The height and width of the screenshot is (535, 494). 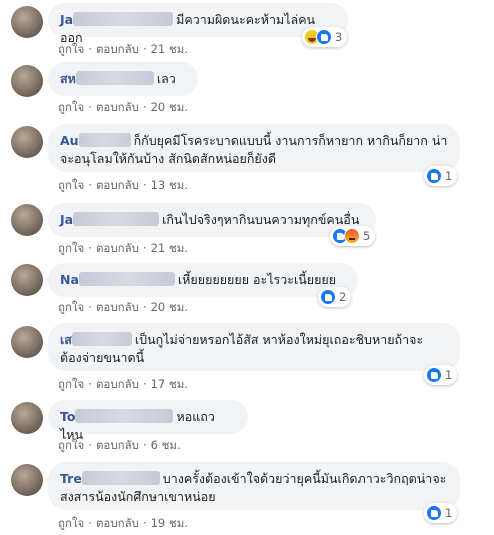 What do you see at coordinates (166, 78) in the screenshot?
I see `comment-text: เลว` at bounding box center [166, 78].